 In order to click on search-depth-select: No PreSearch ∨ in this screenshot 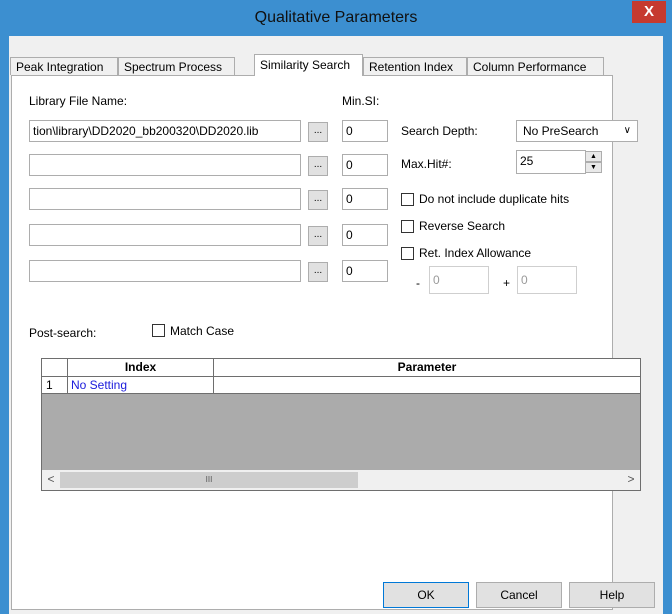, I will do `click(577, 131)`.